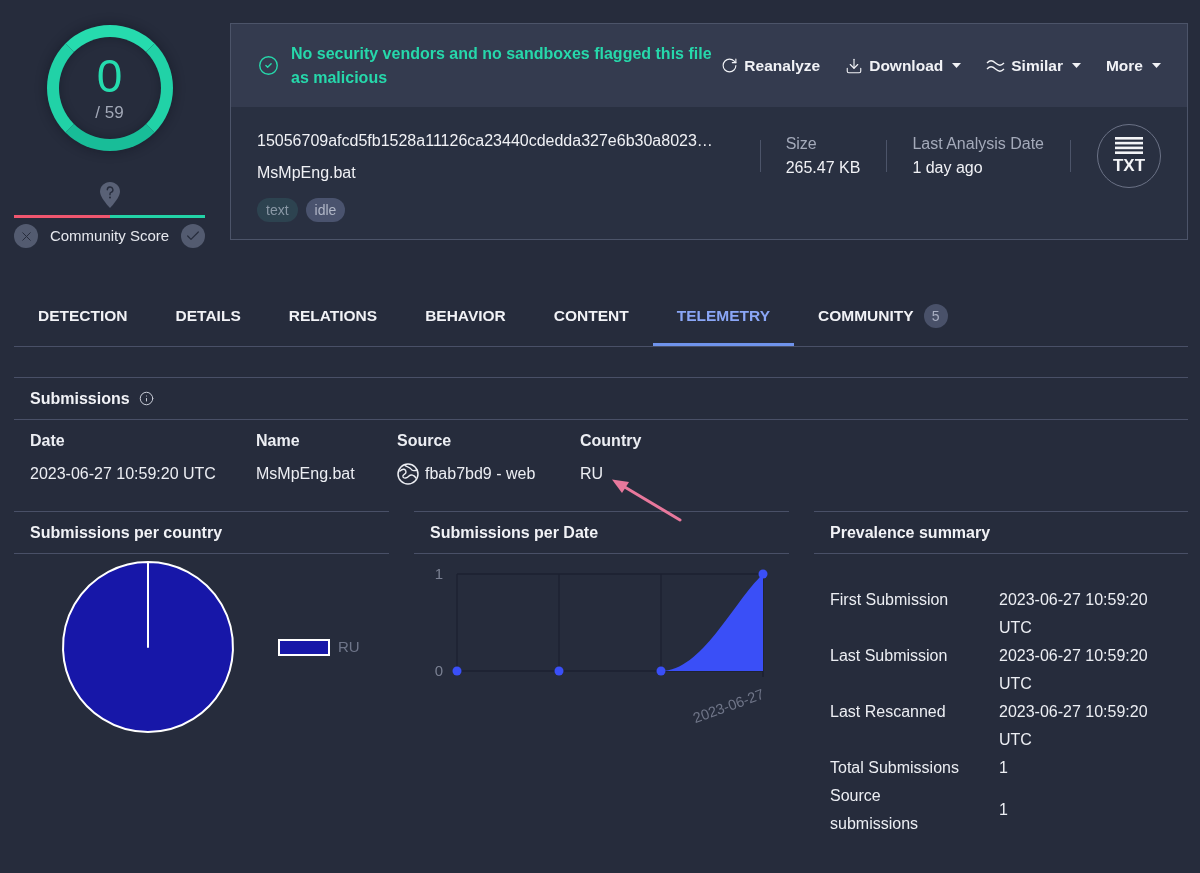 The image size is (1200, 873). I want to click on tab: TELEMETRY, so click(723, 316).